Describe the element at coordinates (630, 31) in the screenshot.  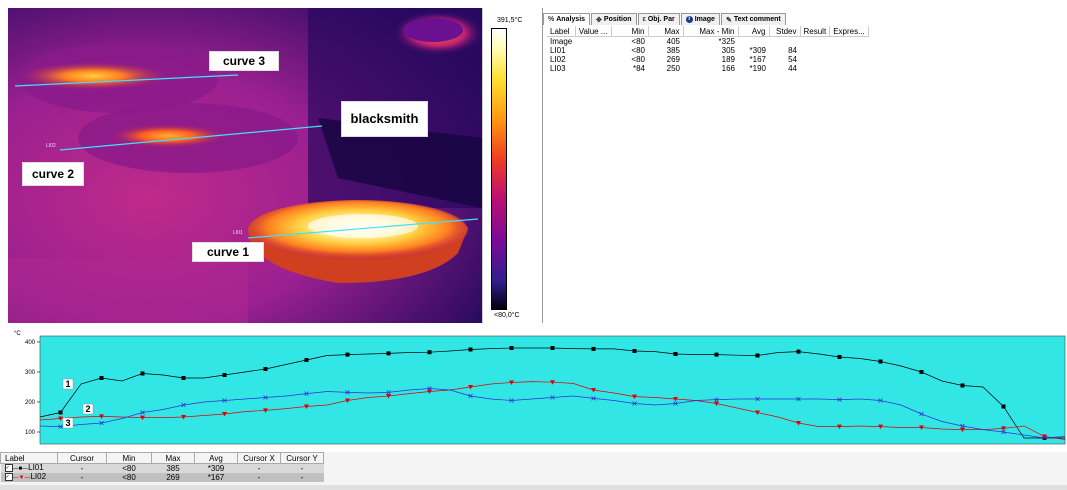
I see `col-header: Min` at that location.